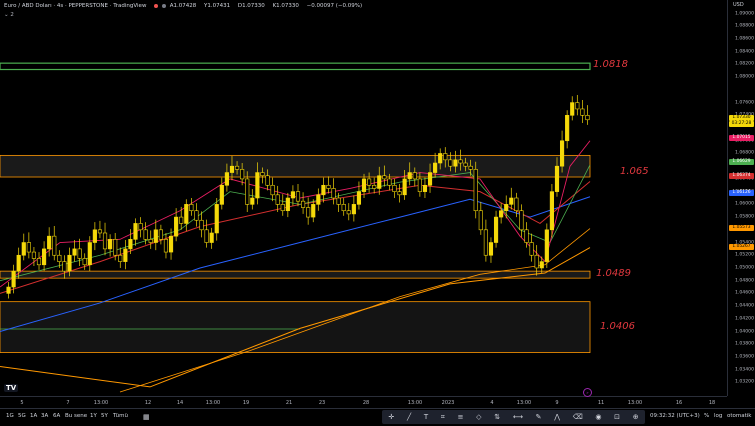 The height and width of the screenshot is (426, 755). What do you see at coordinates (180, 403) in the screenshot?
I see `time-tick-label: 14` at bounding box center [180, 403].